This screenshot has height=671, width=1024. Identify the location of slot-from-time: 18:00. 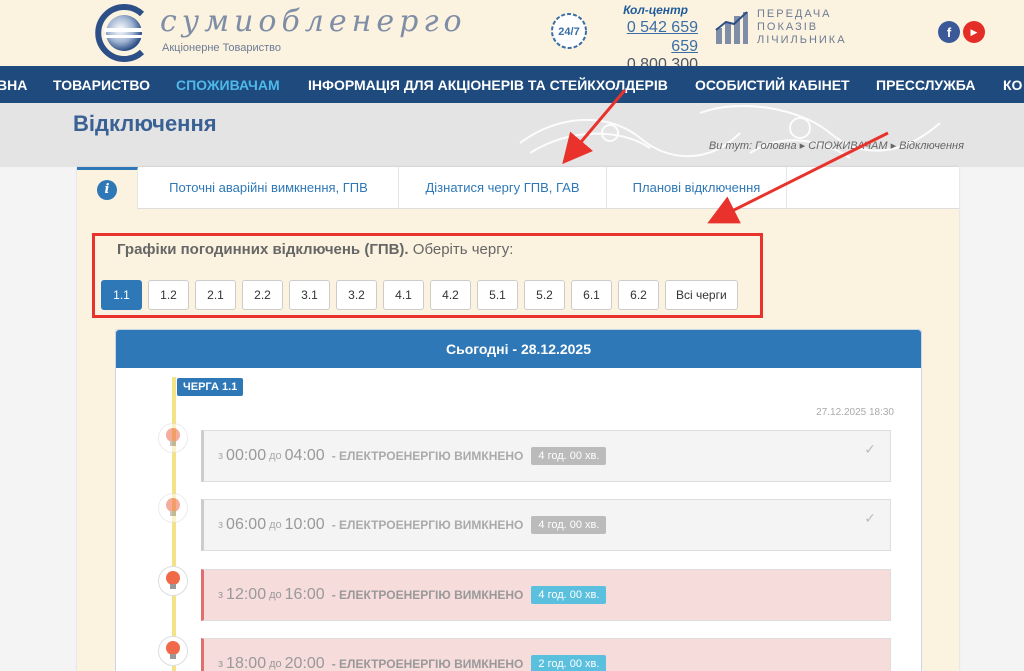
(246, 663).